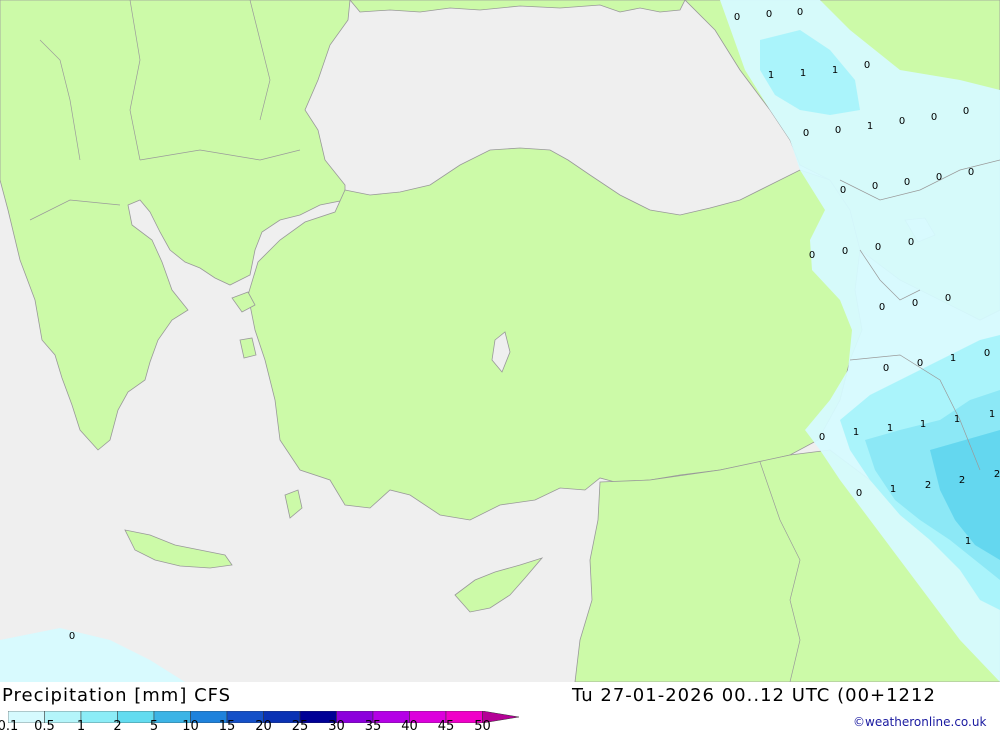 Image resolution: width=1000 pixels, height=734 pixels. What do you see at coordinates (190, 726) in the screenshot?
I see `legend-tick-label: 10` at bounding box center [190, 726].